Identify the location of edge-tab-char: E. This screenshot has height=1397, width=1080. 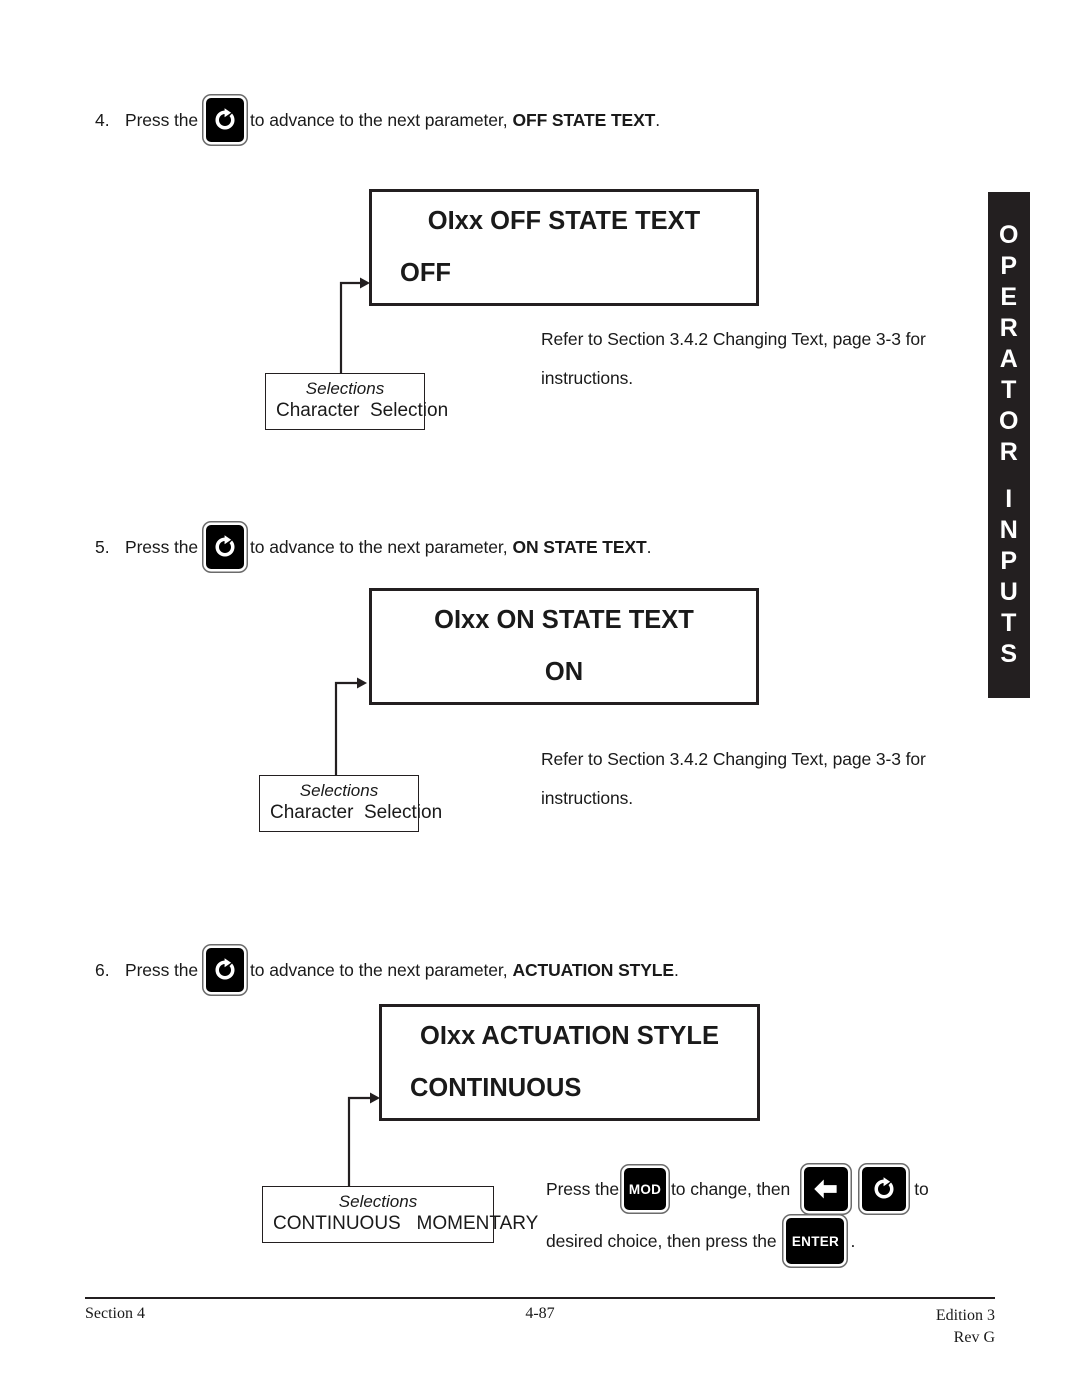
(1009, 297).